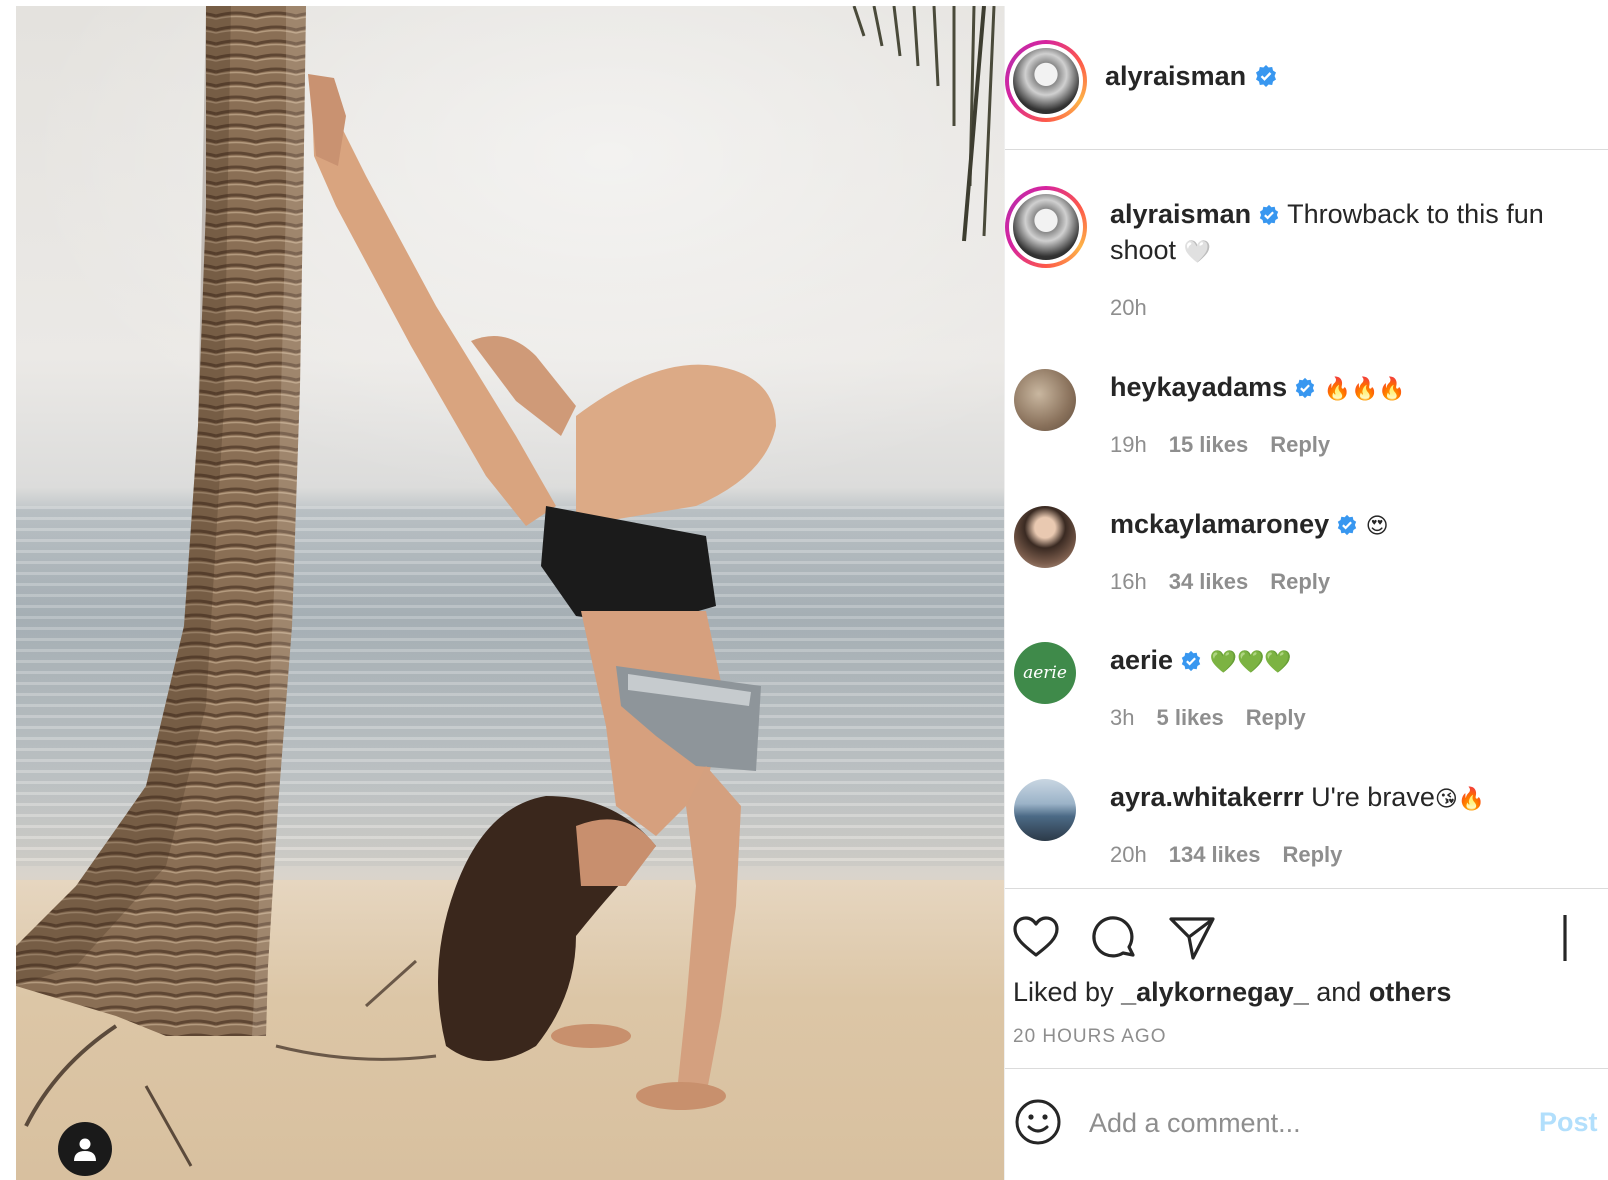  I want to click on liked-others-link: others, so click(1410, 992).